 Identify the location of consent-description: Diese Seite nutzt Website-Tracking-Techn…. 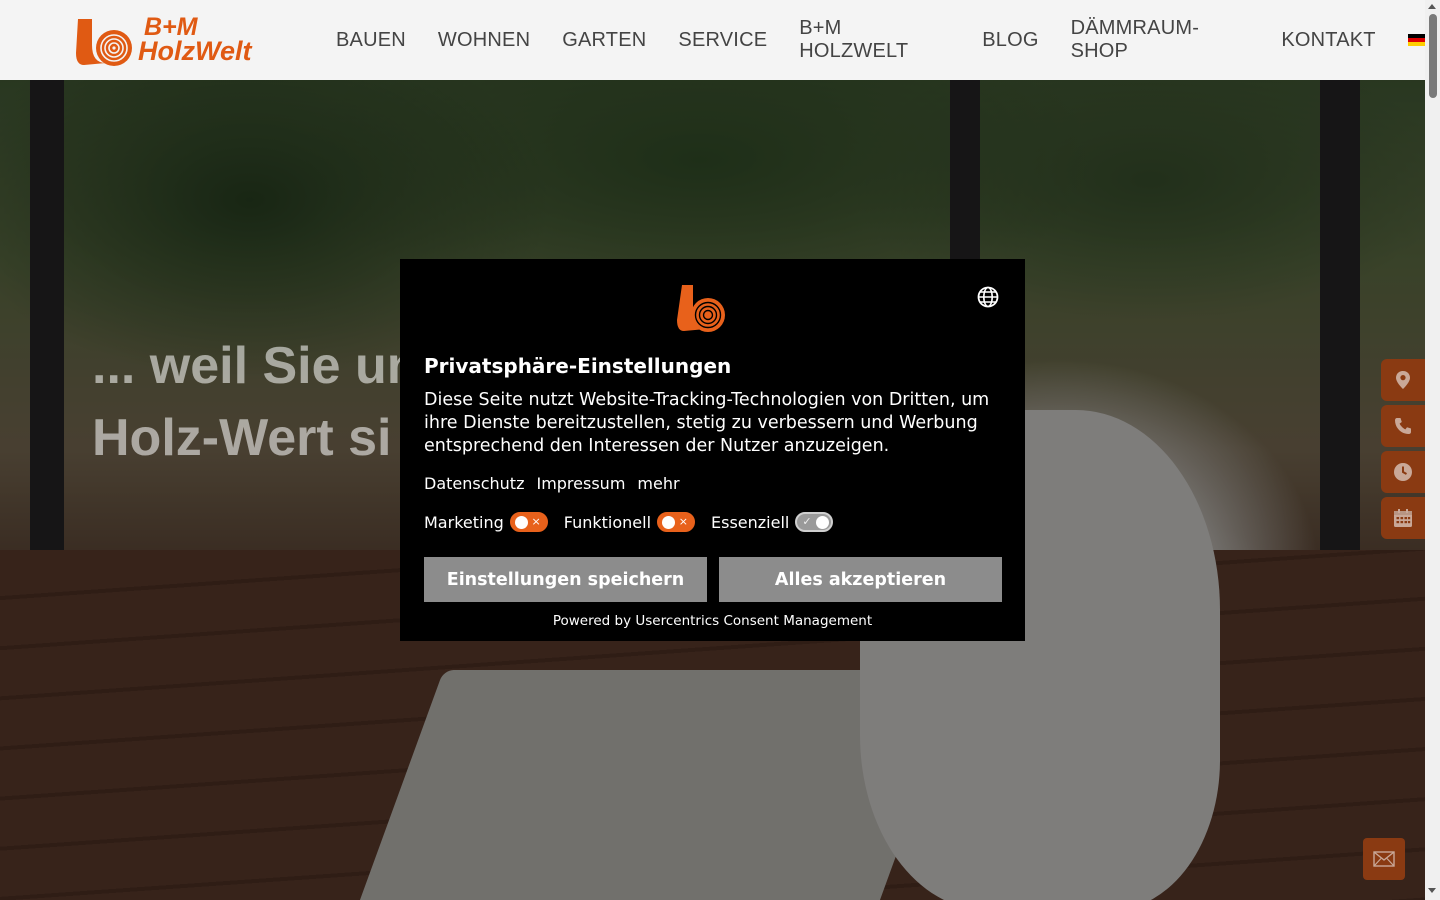
(707, 423).